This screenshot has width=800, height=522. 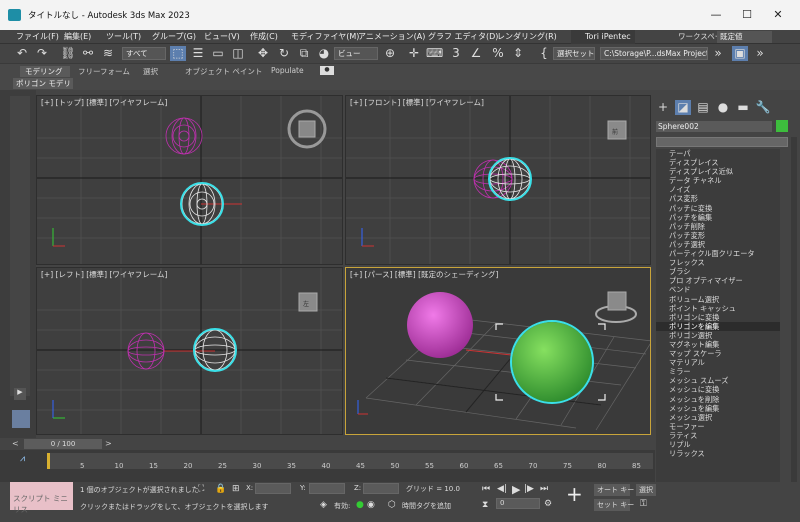 What do you see at coordinates (718, 353) in the screenshot?
I see `modifier-item: マップ スケーラ` at bounding box center [718, 353].